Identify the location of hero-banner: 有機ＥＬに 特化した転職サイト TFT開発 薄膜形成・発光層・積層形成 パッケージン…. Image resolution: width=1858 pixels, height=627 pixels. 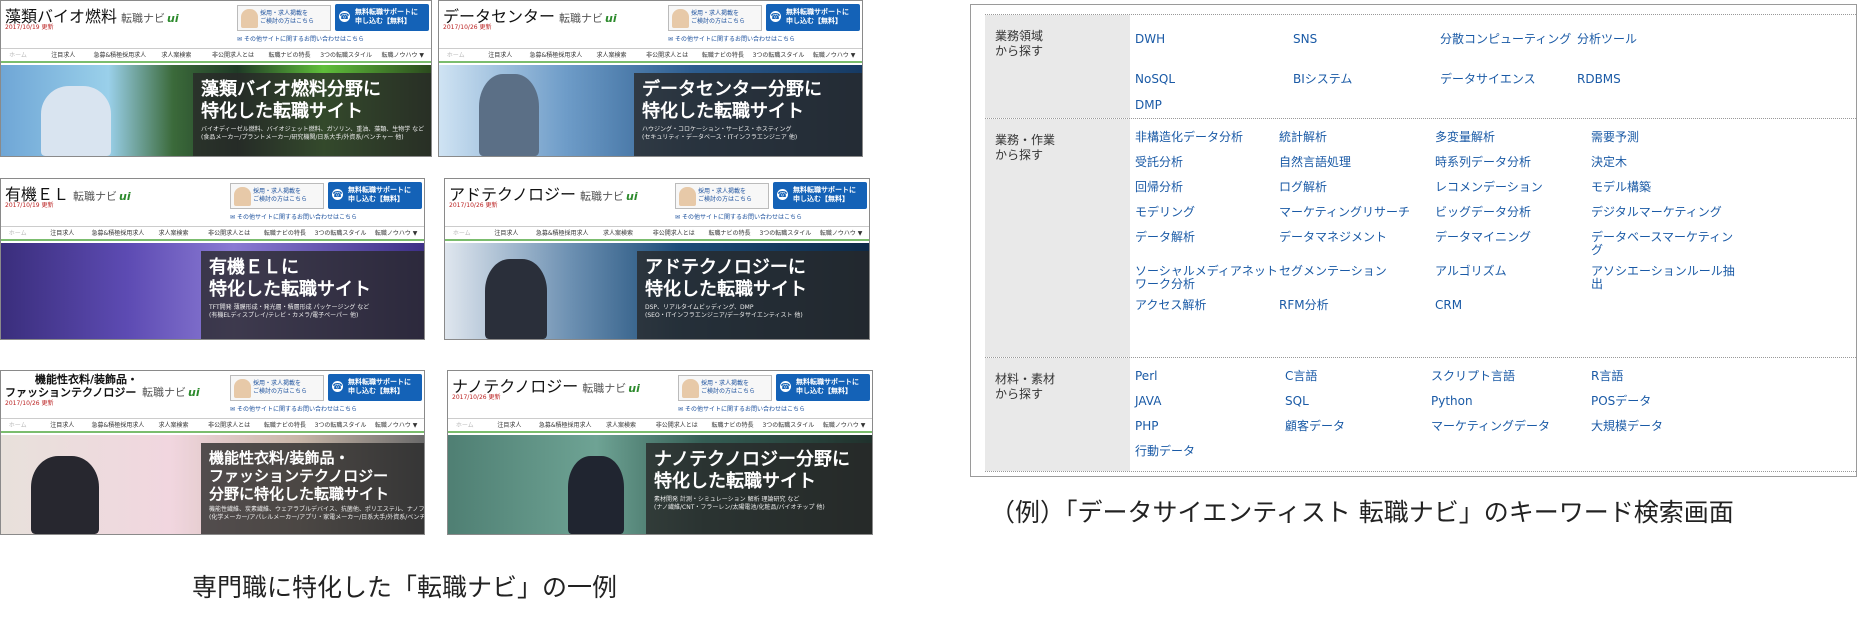
(212, 291).